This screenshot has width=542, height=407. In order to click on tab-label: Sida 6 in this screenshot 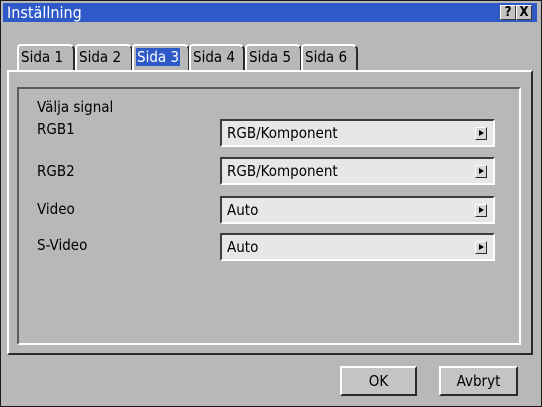, I will do `click(326, 57)`.